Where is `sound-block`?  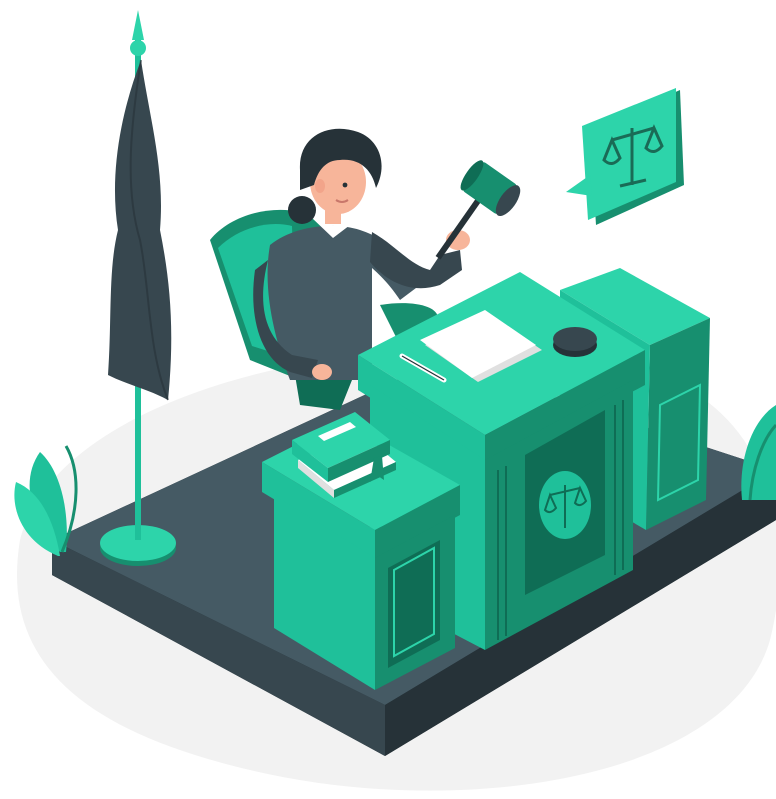 sound-block is located at coordinates (575, 342).